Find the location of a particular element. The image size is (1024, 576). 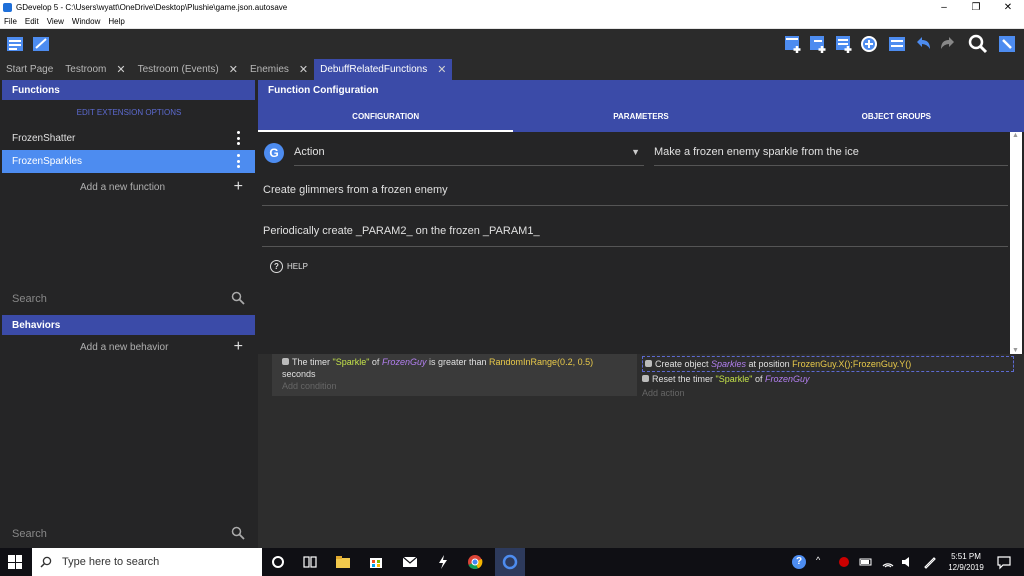

add-function-button: Add a new function + is located at coordinates (128, 187).